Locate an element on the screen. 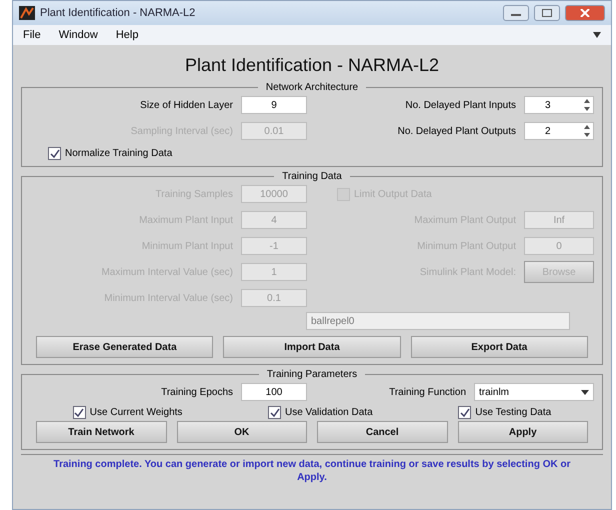  maximize-button is located at coordinates (547, 13).